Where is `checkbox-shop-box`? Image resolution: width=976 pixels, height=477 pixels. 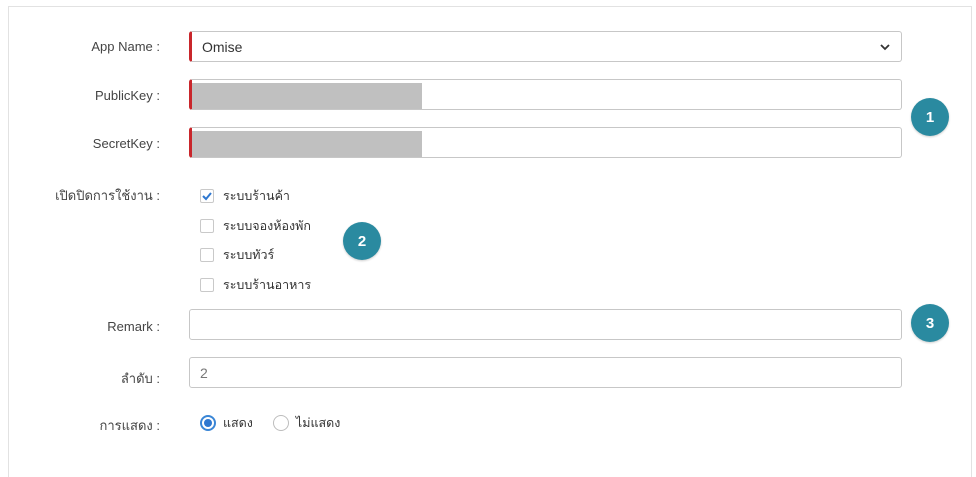 checkbox-shop-box is located at coordinates (207, 196).